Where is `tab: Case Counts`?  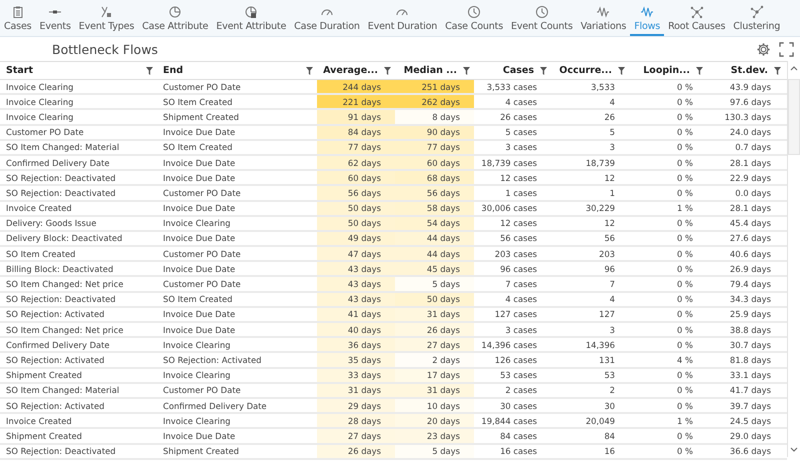
tab: Case Counts is located at coordinates (474, 18).